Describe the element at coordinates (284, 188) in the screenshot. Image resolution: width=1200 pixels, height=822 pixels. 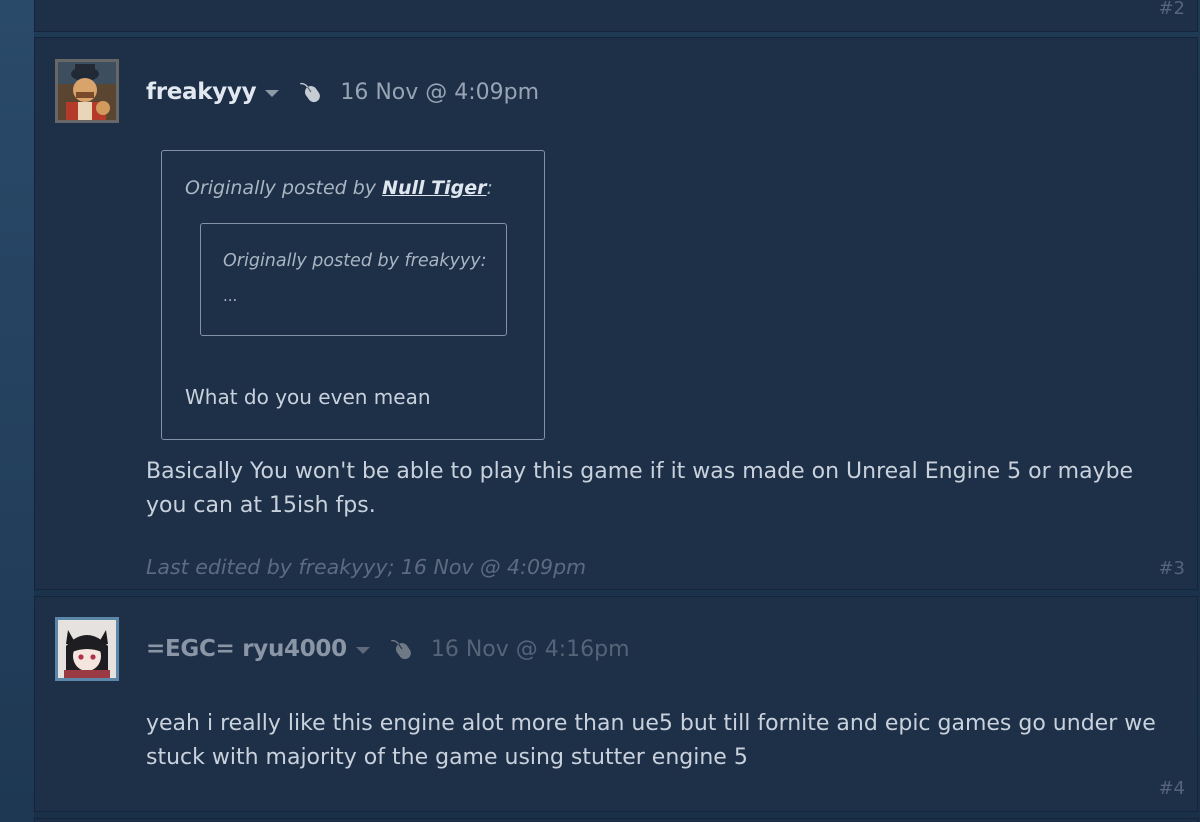
I see `quote-prefix: Originally posted by` at that location.